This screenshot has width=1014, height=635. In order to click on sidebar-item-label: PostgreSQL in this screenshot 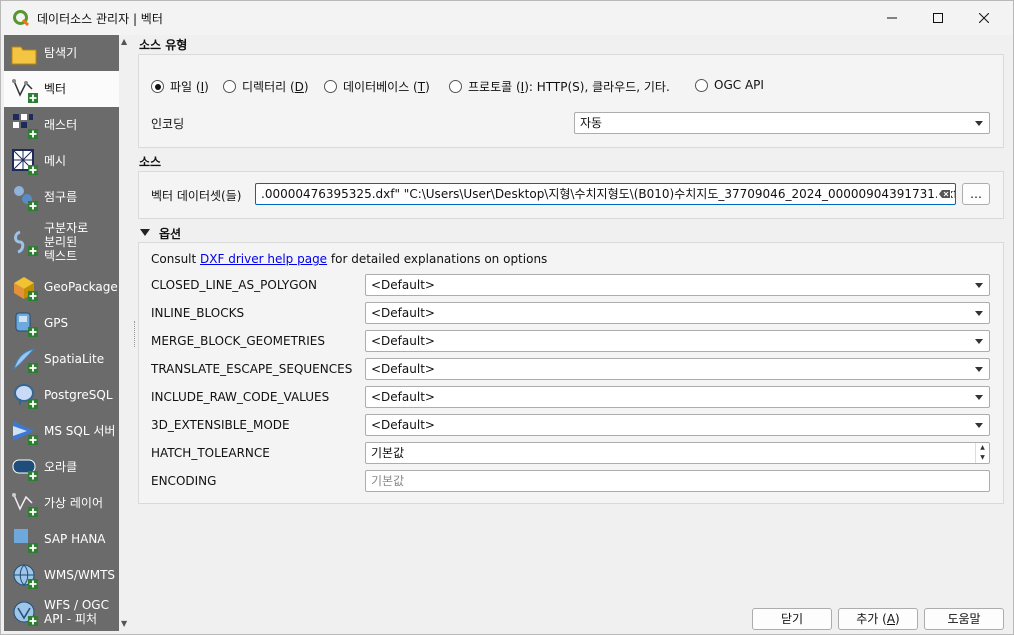, I will do `click(78, 395)`.